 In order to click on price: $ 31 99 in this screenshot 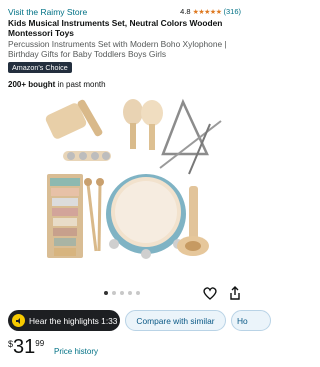, I will do `click(26, 347)`.